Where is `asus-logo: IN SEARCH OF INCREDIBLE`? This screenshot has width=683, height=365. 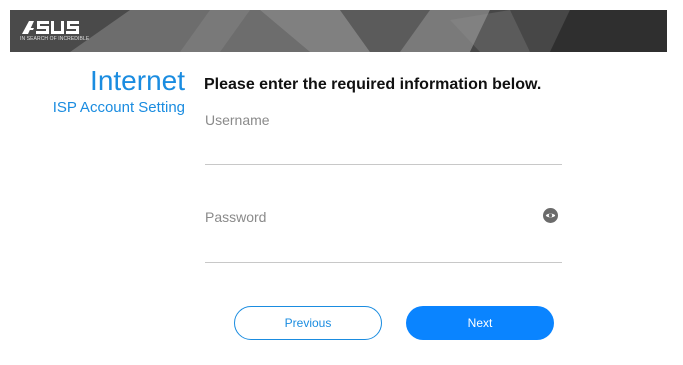
asus-logo: IN SEARCH OF INCREDIBLE is located at coordinates (54, 32).